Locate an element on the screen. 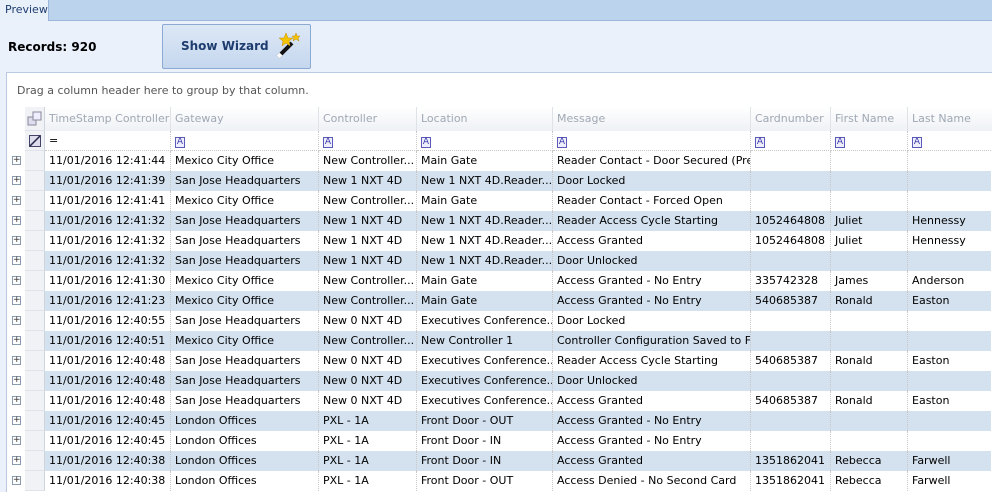  column-header-controller: Controller is located at coordinates (368, 119).